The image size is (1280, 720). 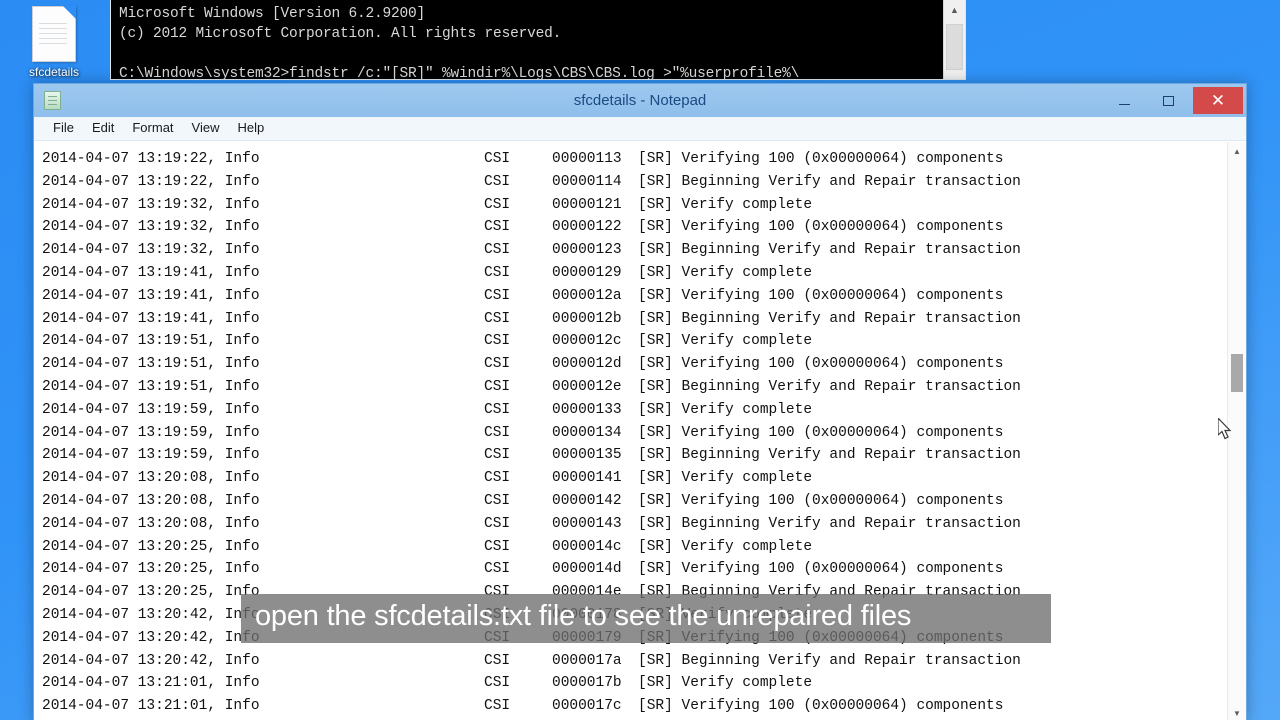 What do you see at coordinates (252, 128) in the screenshot?
I see `menu-item-help: Help` at bounding box center [252, 128].